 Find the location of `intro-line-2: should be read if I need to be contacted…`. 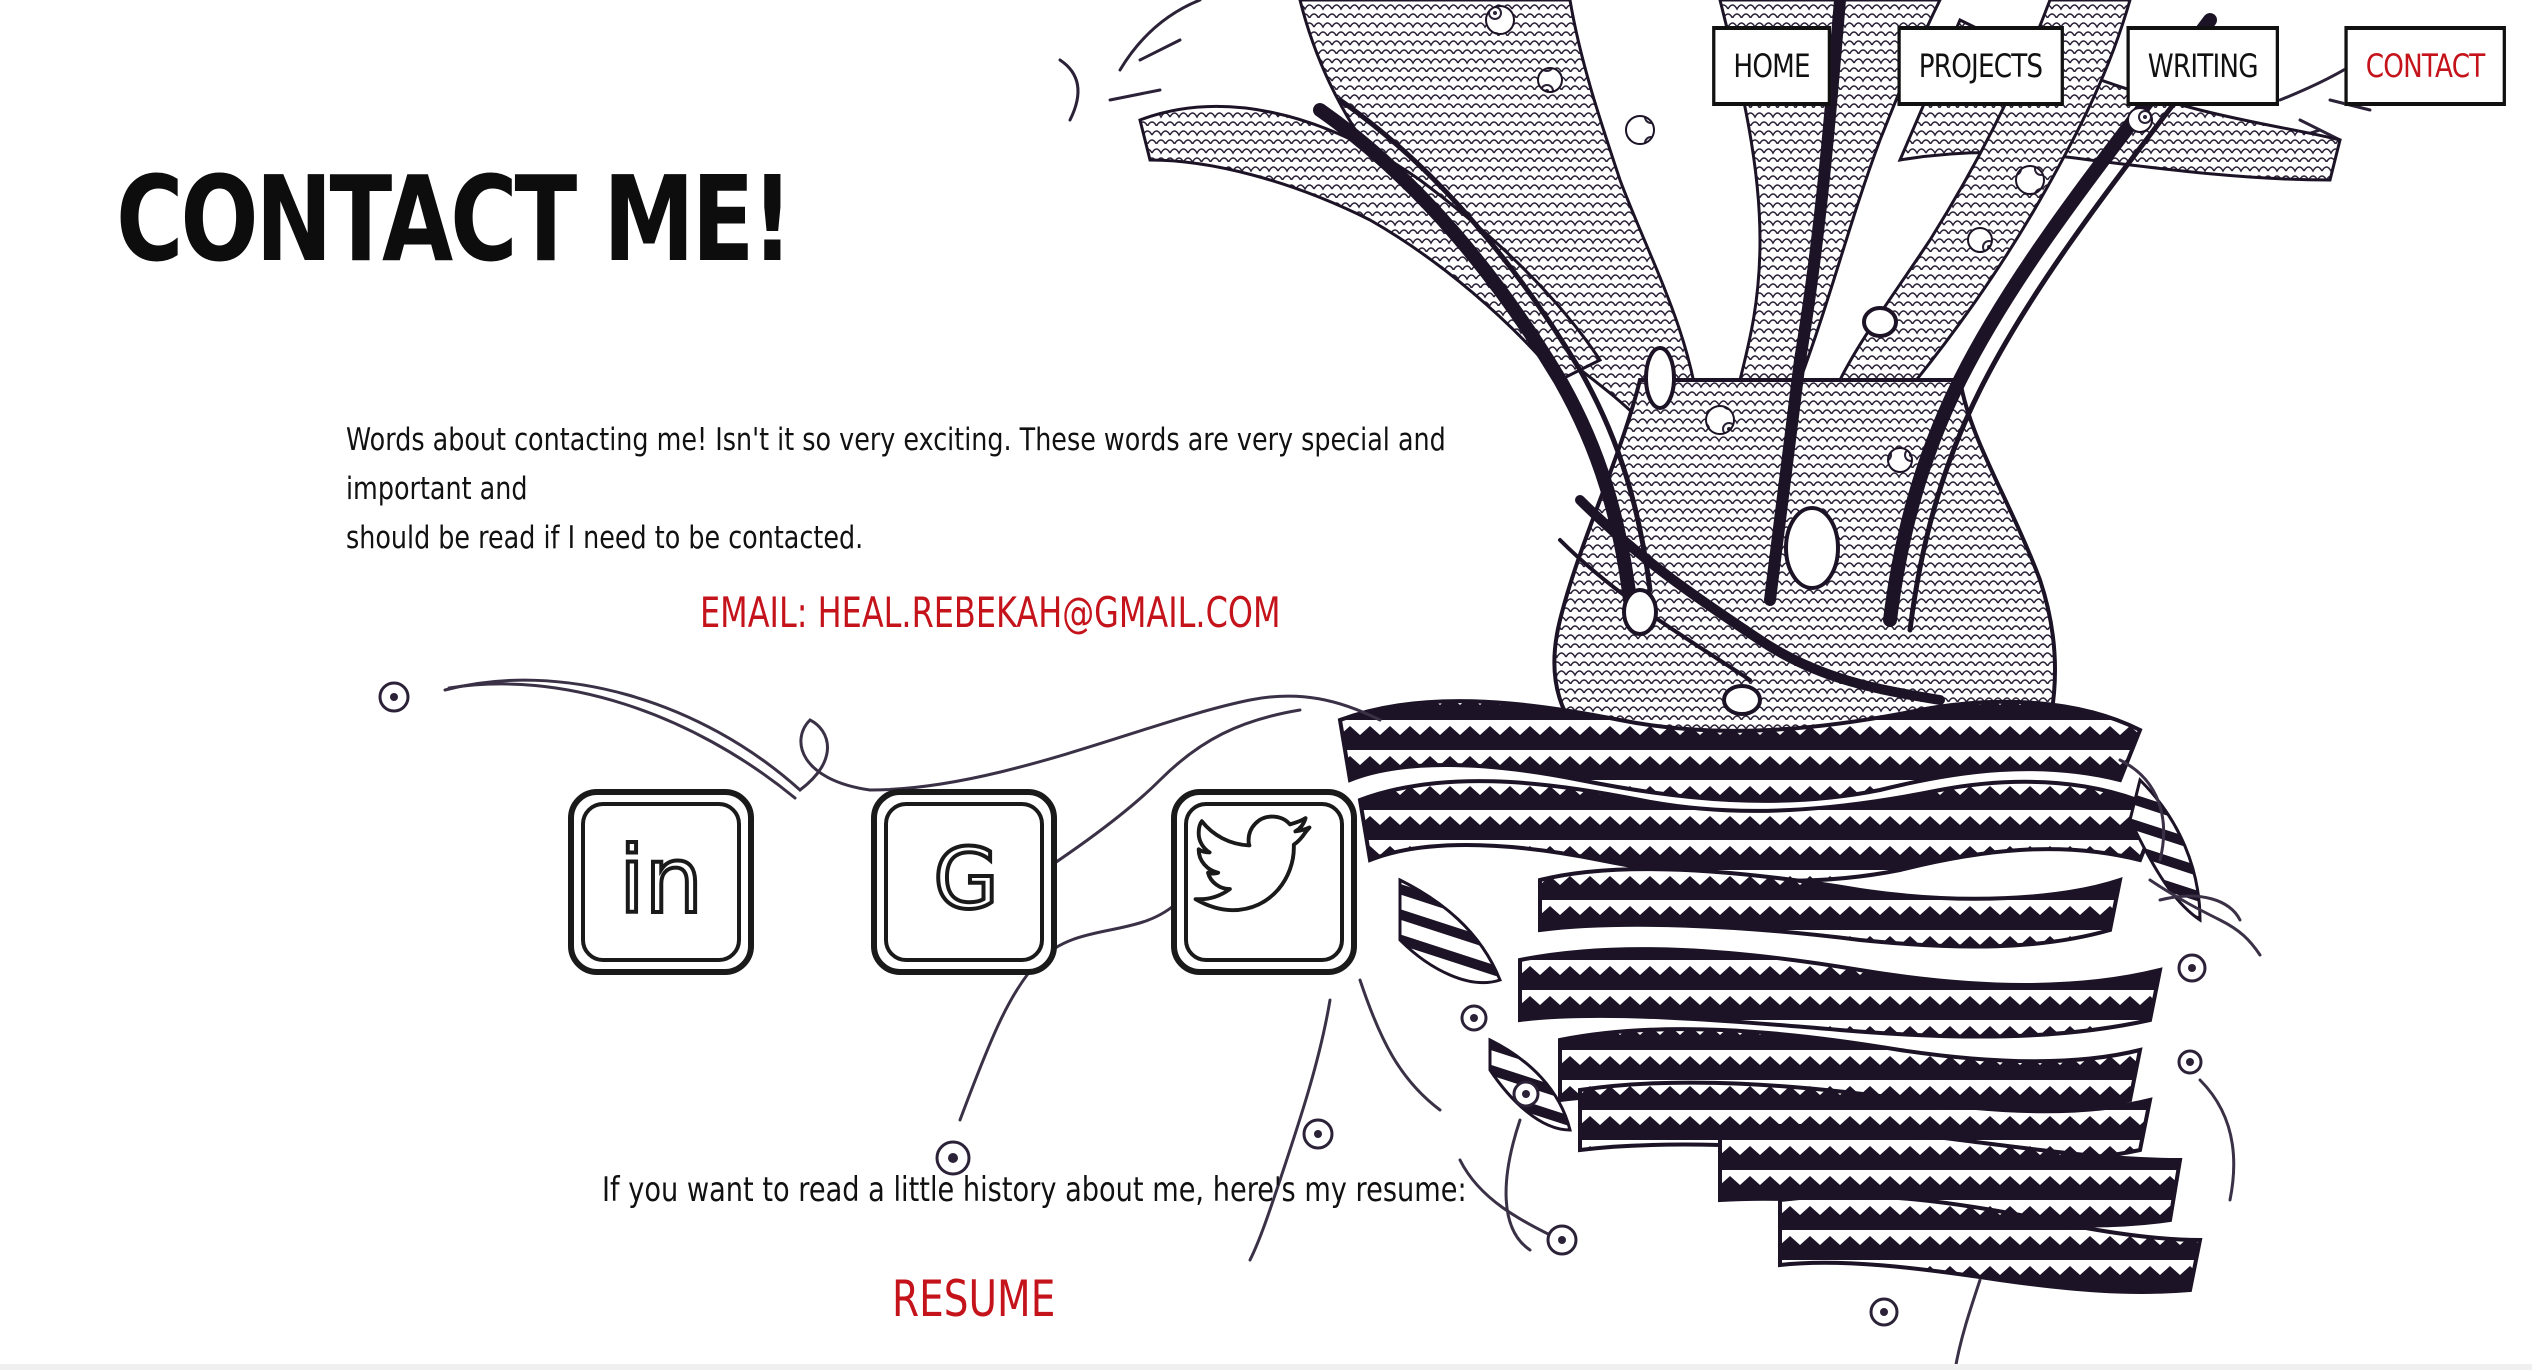

intro-line-2: should be read if I need to be contacted… is located at coordinates (605, 538).